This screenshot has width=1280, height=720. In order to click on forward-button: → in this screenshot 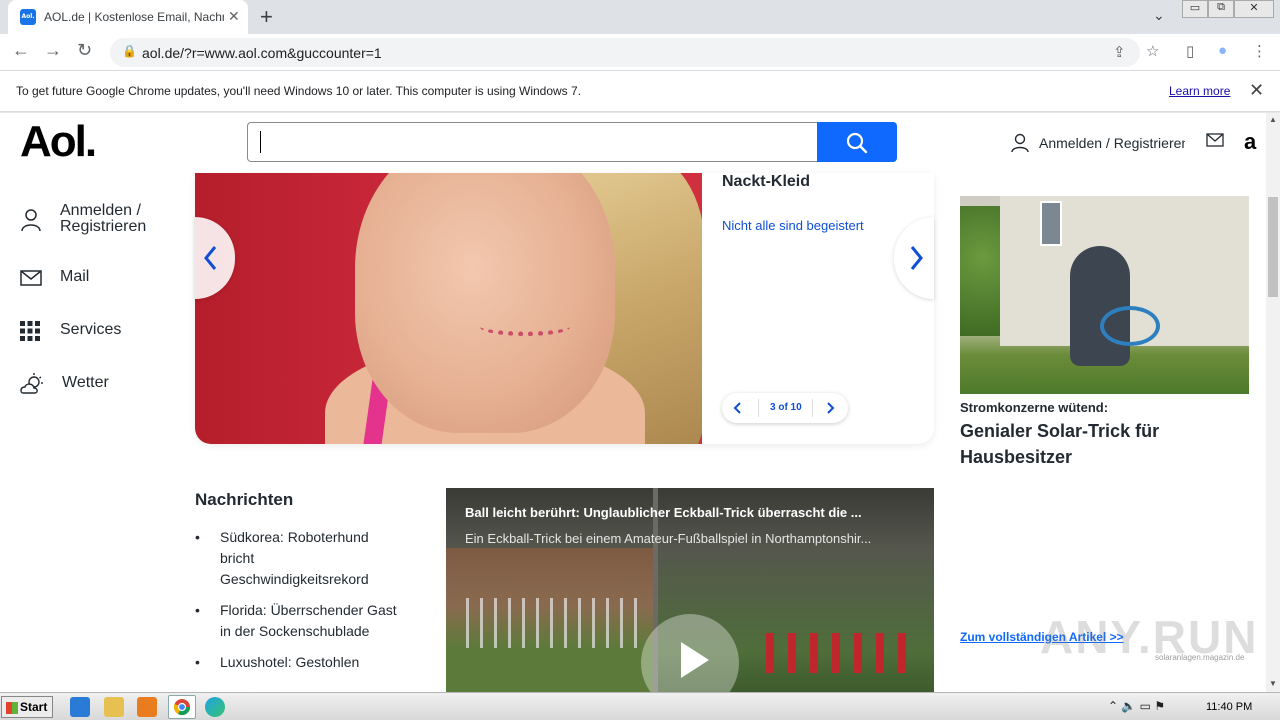, I will do `click(53, 50)`.